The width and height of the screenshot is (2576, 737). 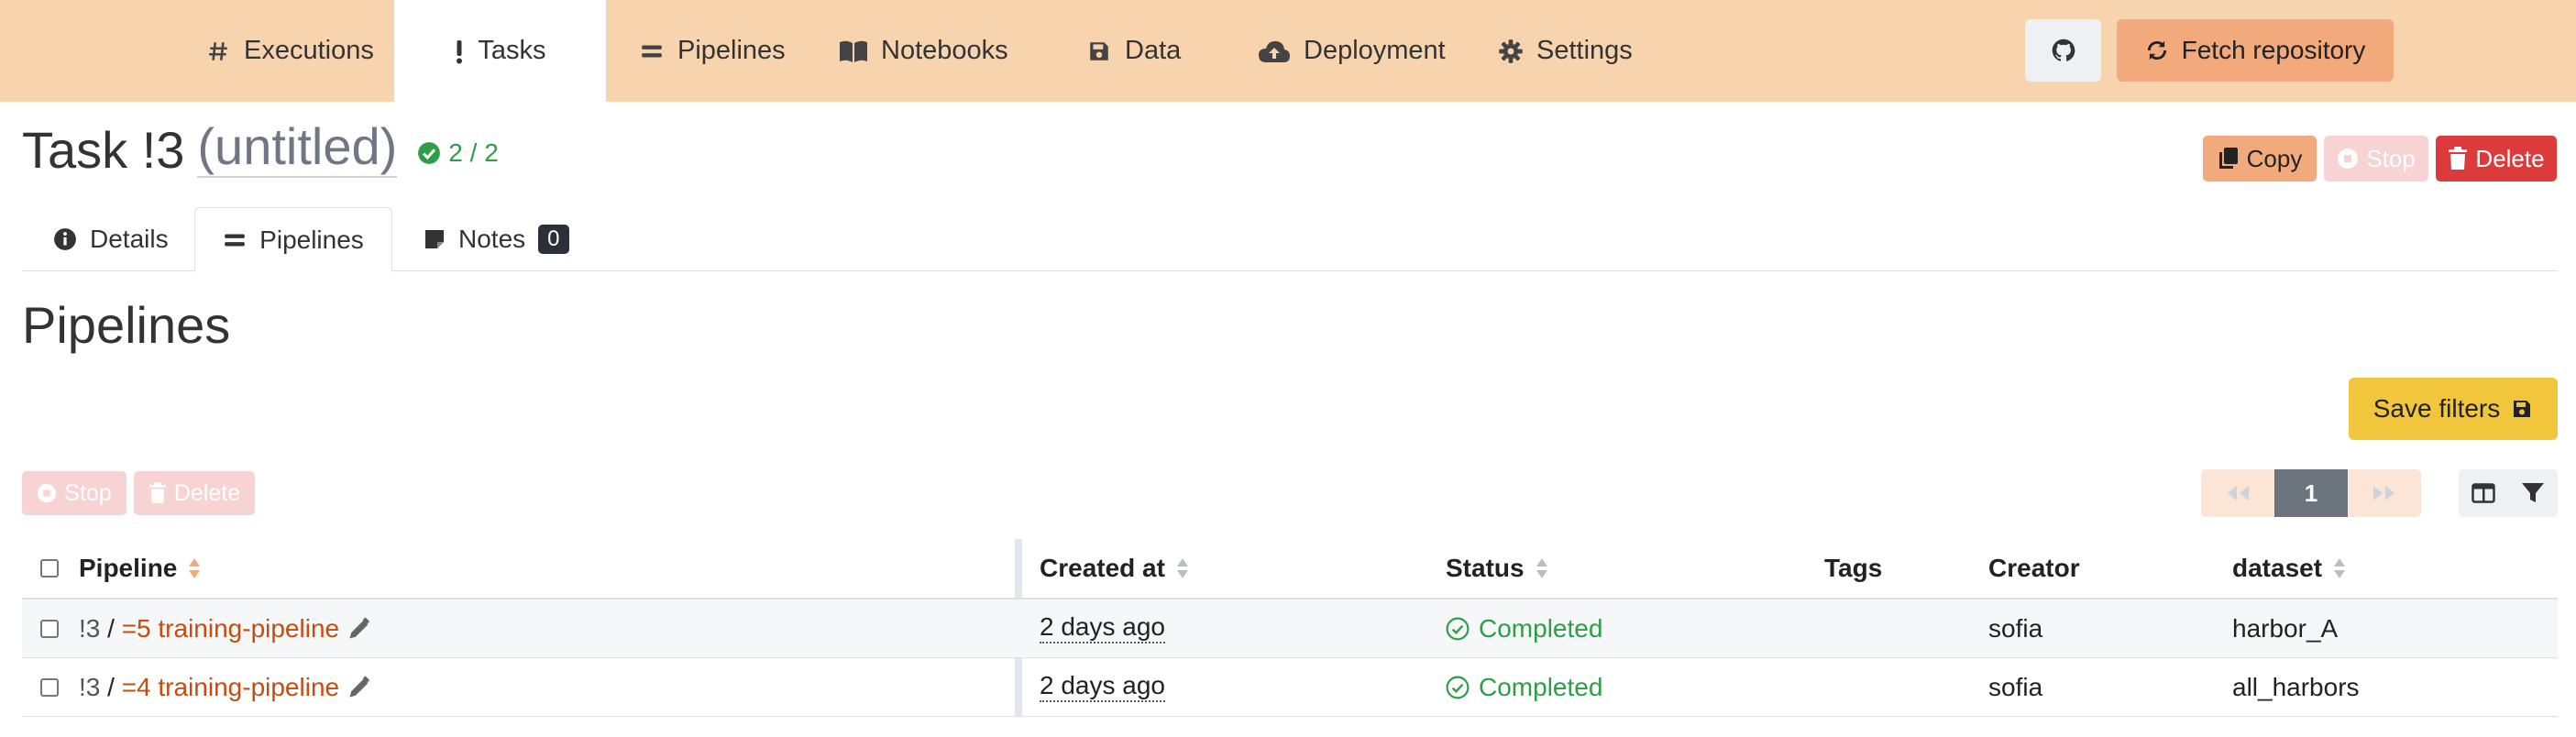 What do you see at coordinates (127, 325) in the screenshot?
I see `section-title: Pipelines` at bounding box center [127, 325].